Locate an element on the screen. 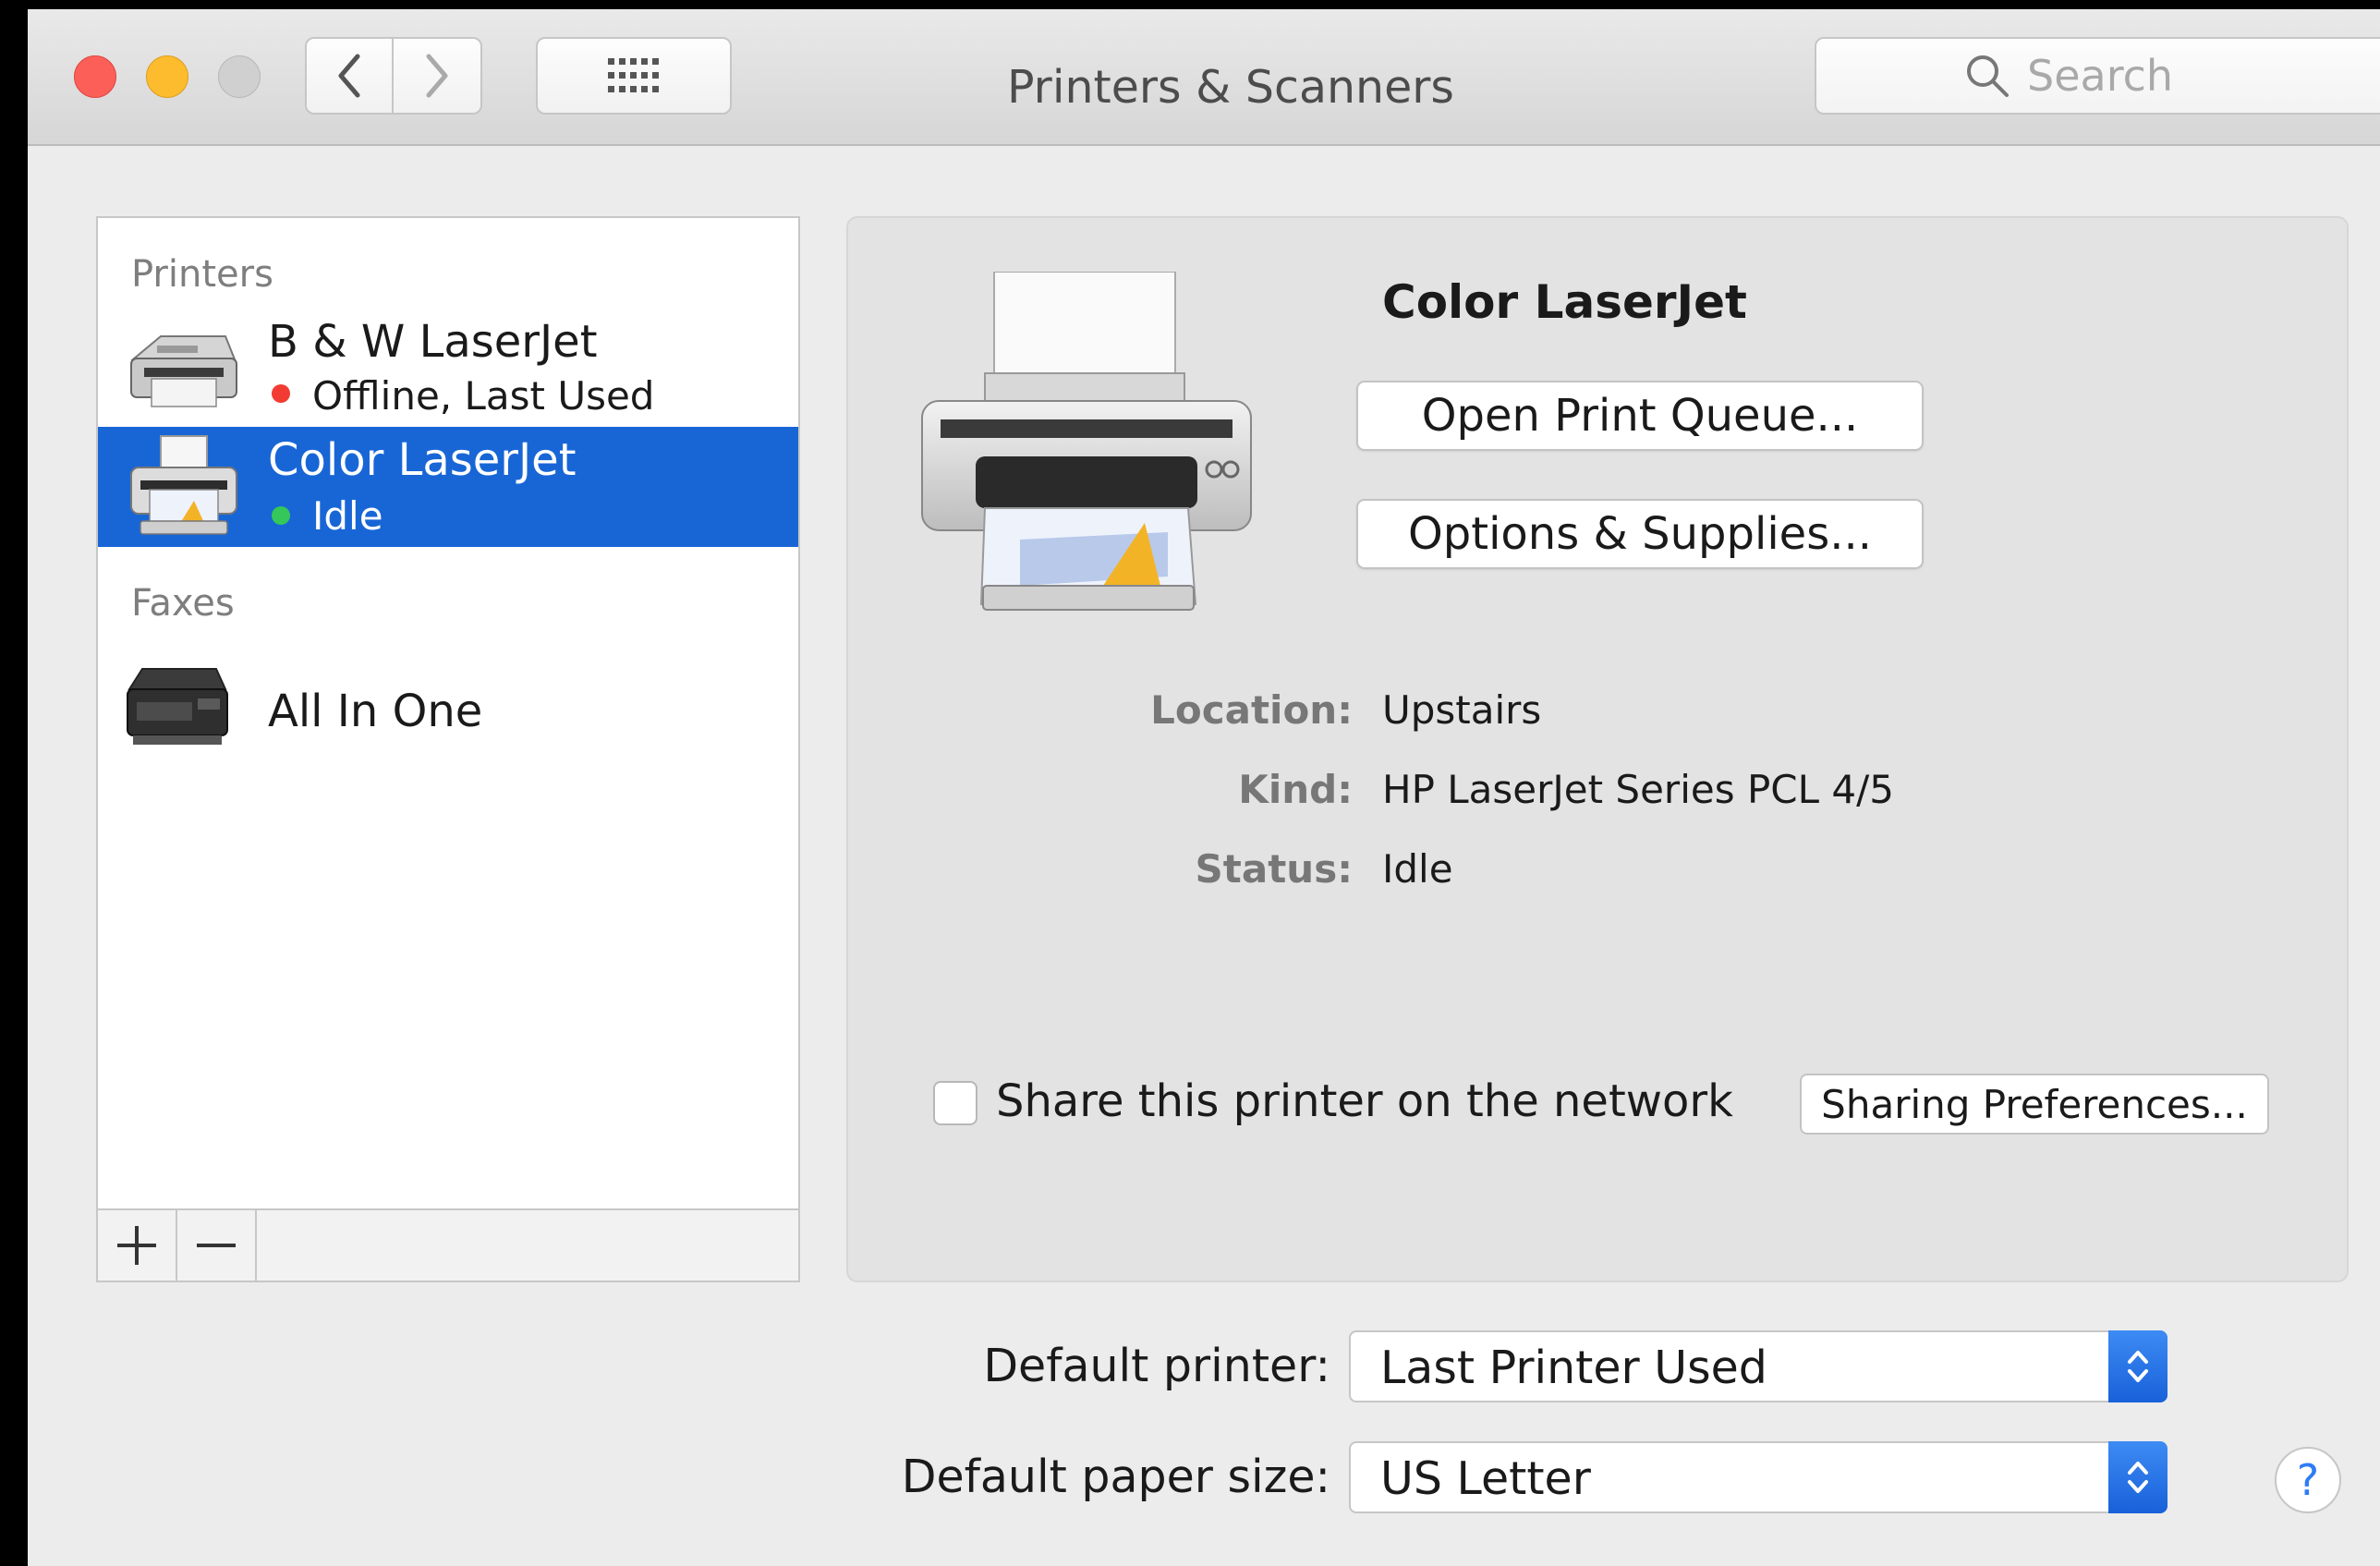 This screenshot has width=2380, height=1566. search-icon is located at coordinates (1988, 76).